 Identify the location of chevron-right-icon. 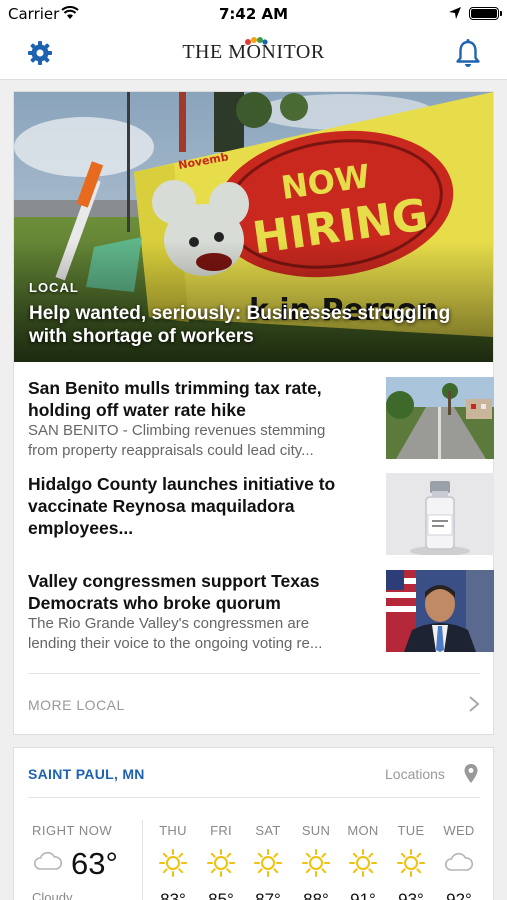
(474, 704).